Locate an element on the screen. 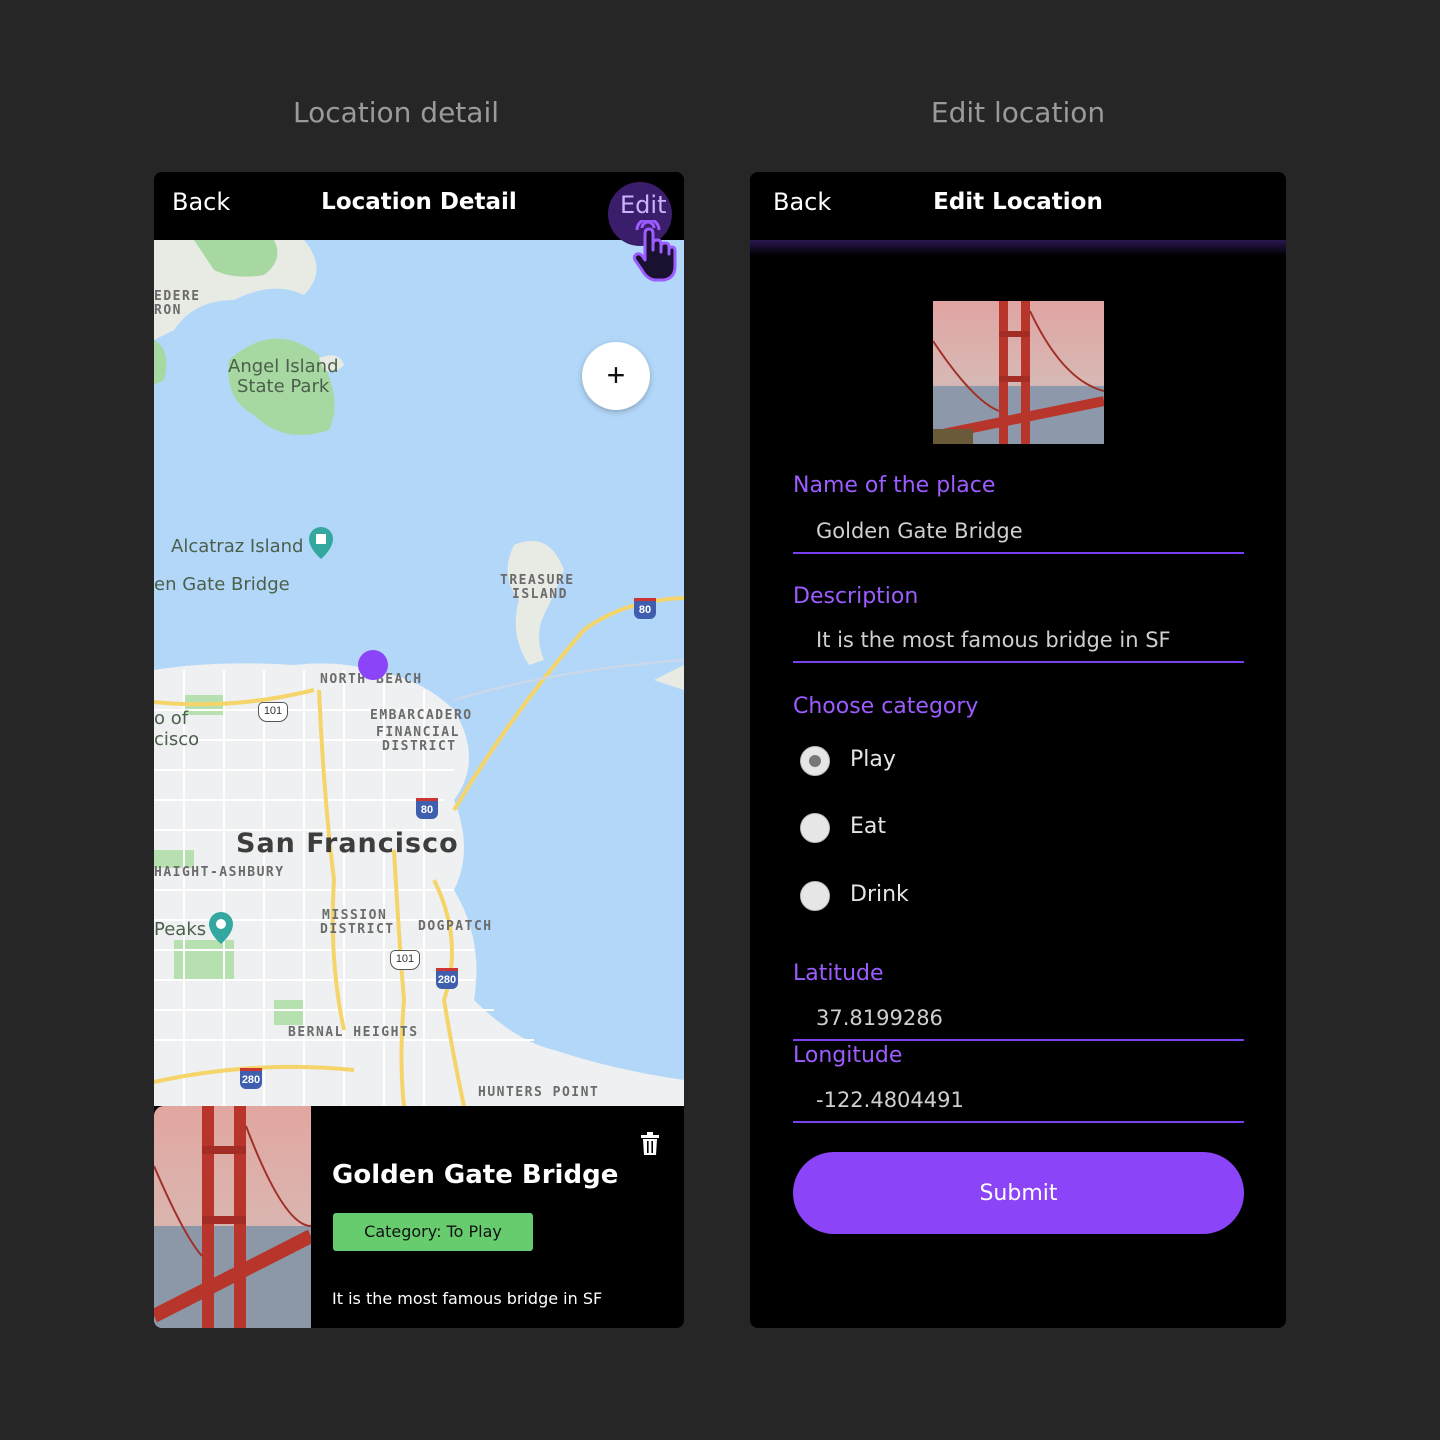 The image size is (1440, 1440). radio-label-play: Play is located at coordinates (873, 759).